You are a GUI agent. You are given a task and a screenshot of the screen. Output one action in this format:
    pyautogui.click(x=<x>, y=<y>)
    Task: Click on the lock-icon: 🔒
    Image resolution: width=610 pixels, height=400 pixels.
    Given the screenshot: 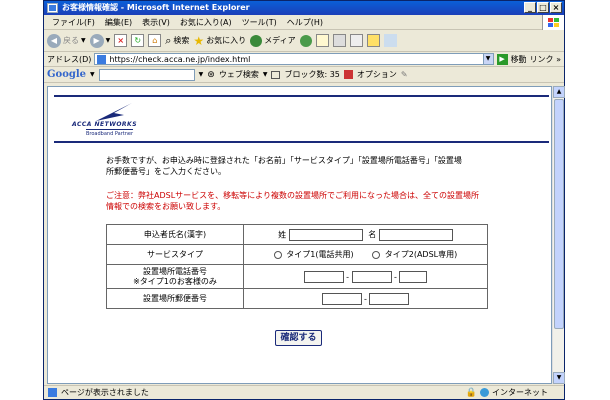 What is the action you would take?
    pyautogui.click(x=471, y=392)
    